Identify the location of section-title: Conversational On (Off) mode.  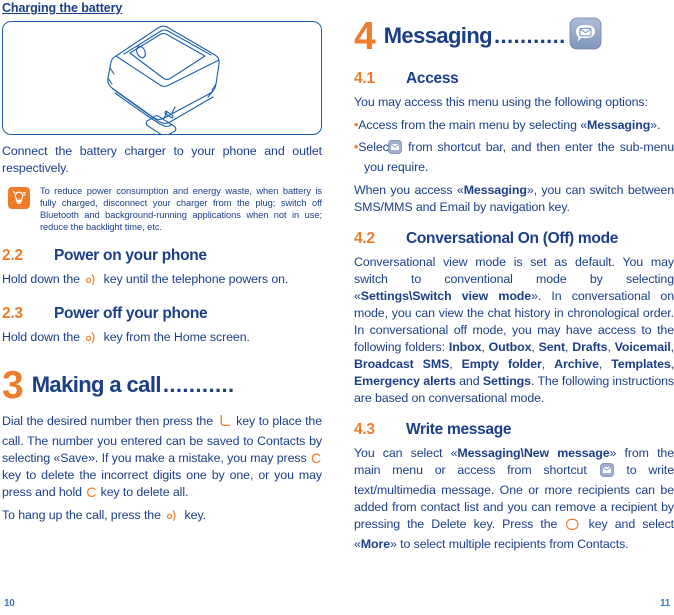
(512, 238).